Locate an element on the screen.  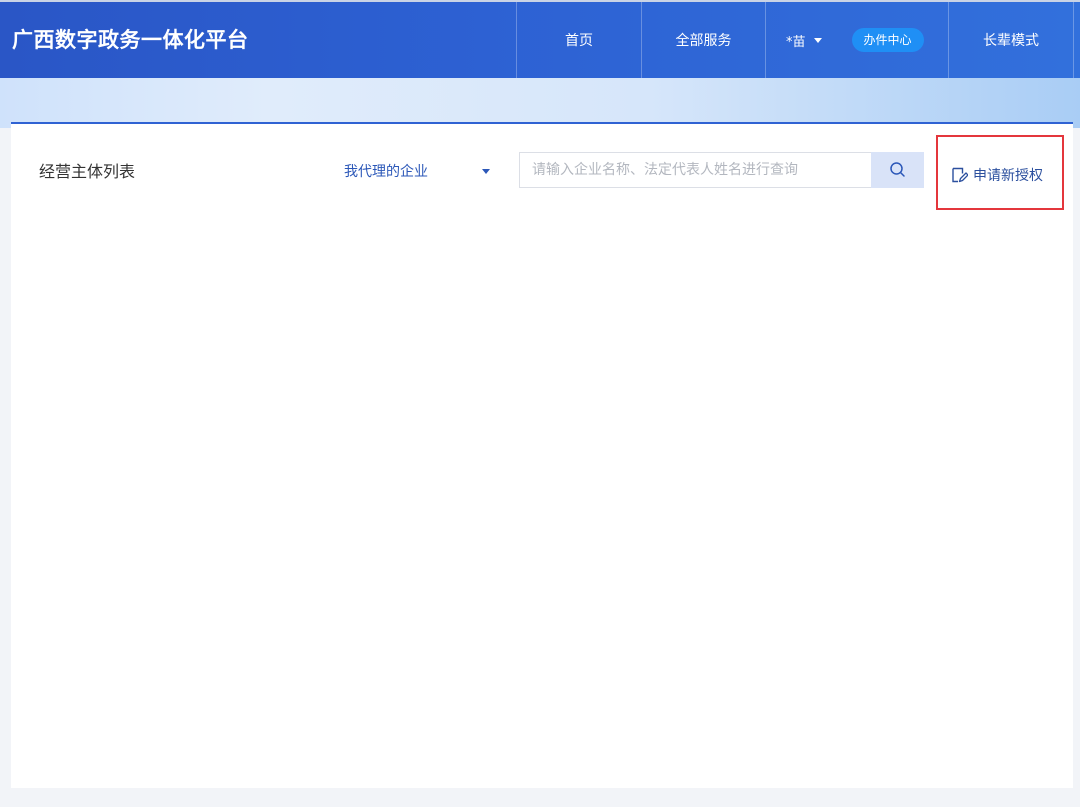
scope-select: 我代理的企业 is located at coordinates (419, 171).